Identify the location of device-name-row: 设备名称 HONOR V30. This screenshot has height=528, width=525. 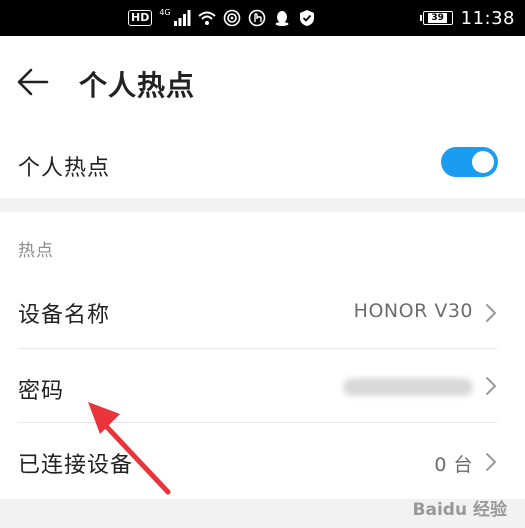
(262, 312).